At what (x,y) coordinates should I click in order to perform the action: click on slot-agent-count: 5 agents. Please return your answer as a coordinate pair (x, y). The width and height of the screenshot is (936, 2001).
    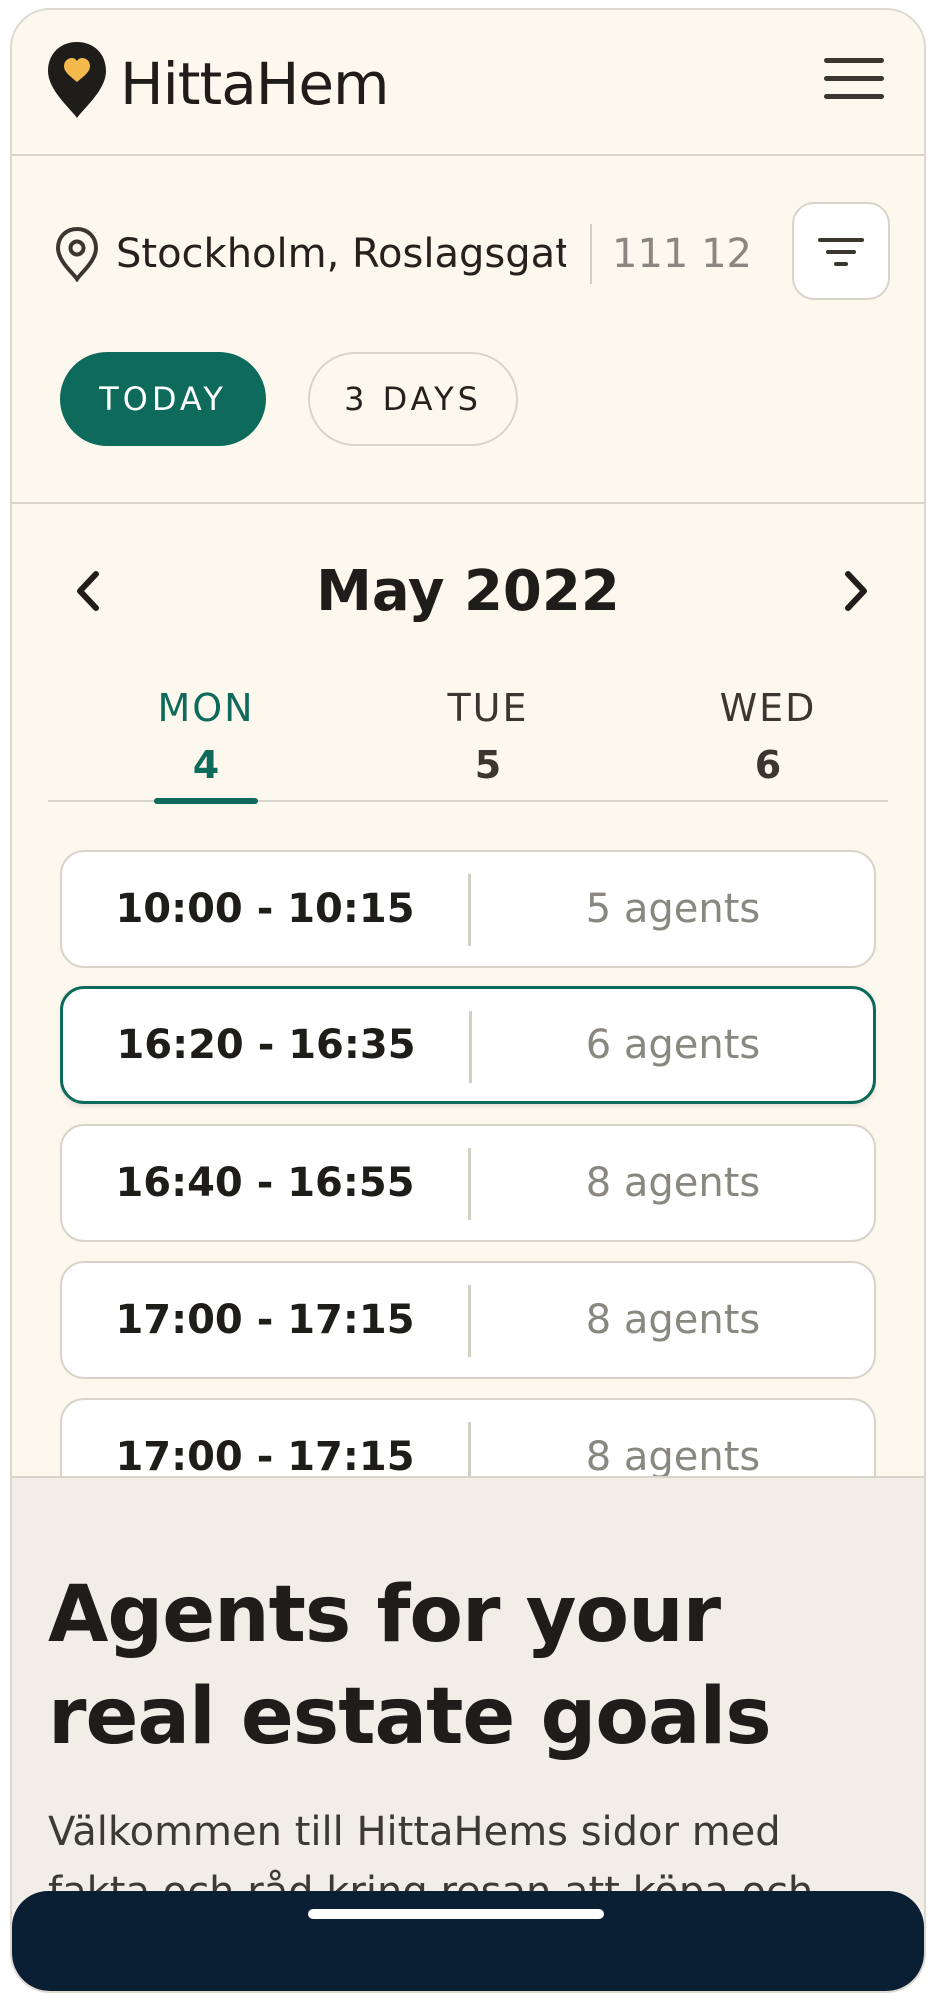
    Looking at the image, I should click on (673, 909).